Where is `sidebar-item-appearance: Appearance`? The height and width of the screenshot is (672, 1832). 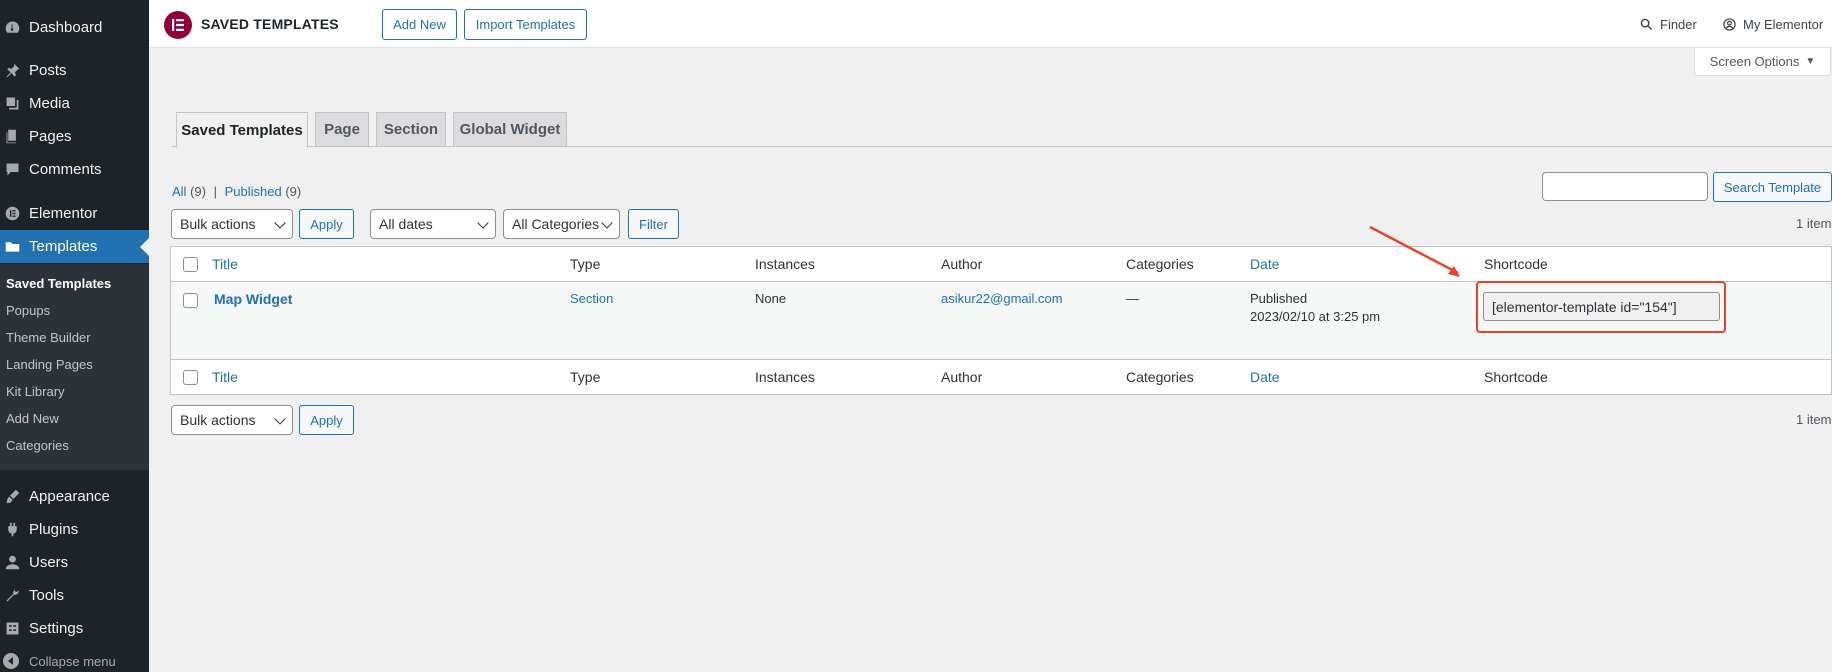
sidebar-item-appearance: Appearance is located at coordinates (74, 496).